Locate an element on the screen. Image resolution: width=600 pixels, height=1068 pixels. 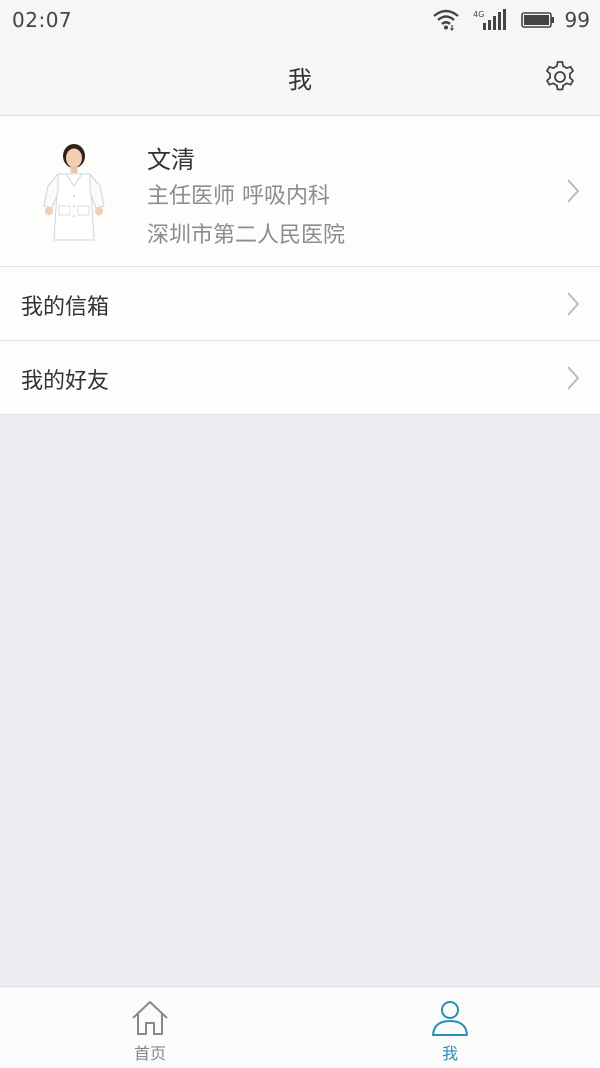
wifi-icon is located at coordinates (445, 20).